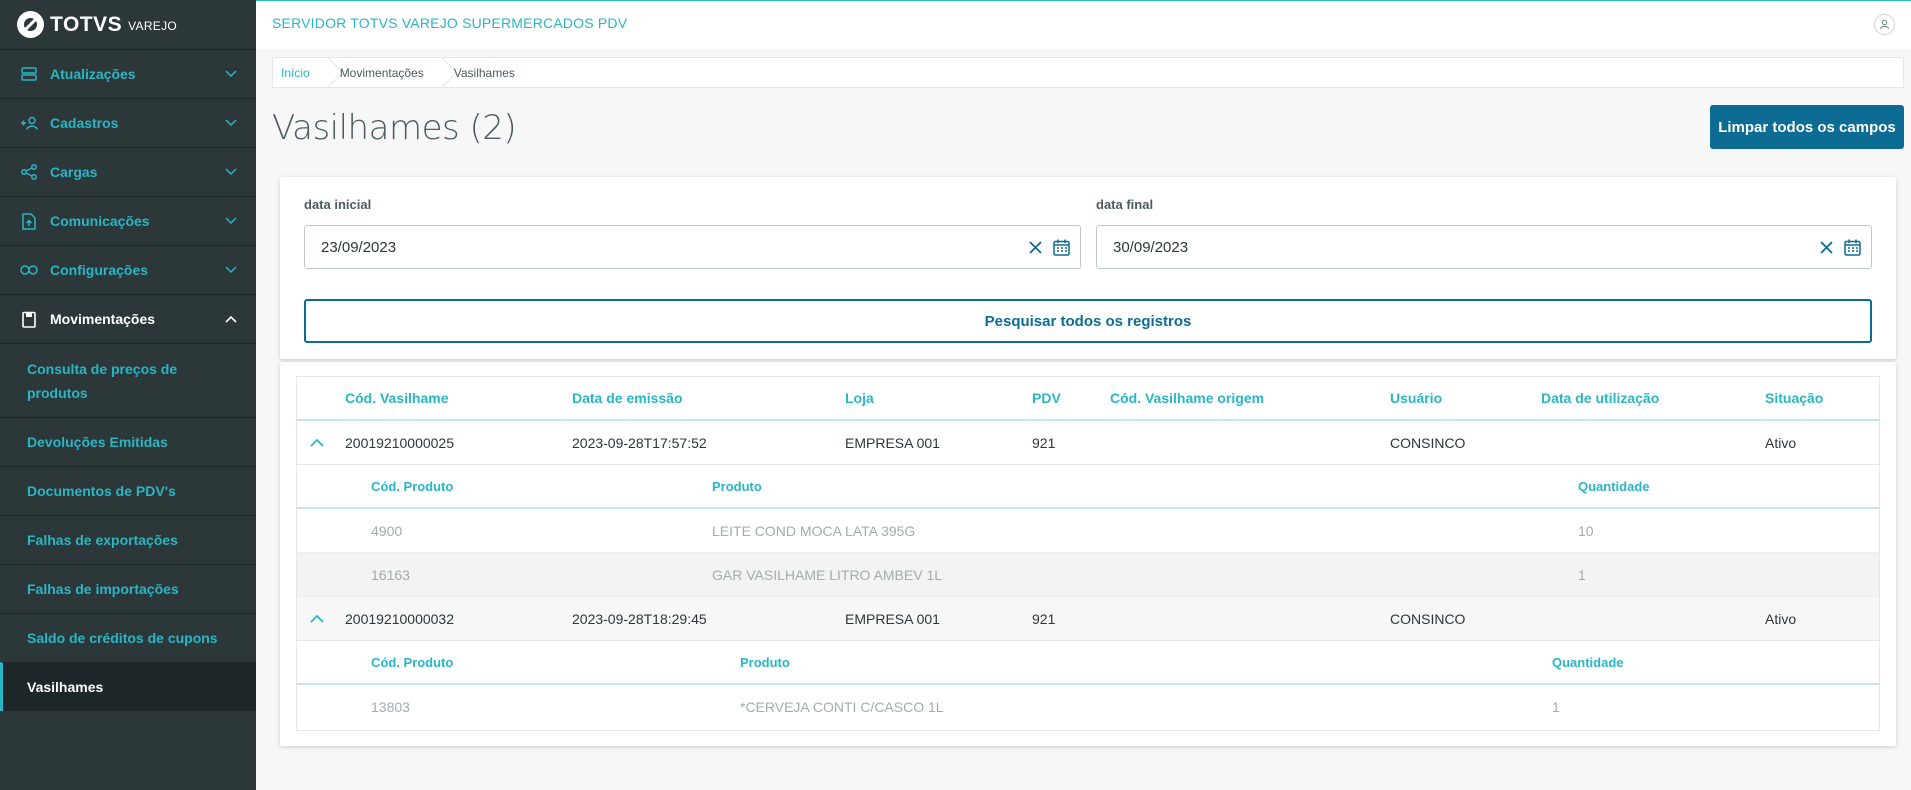 The height and width of the screenshot is (790, 1911). What do you see at coordinates (1586, 530) in the screenshot?
I see `cell-quantidade: 10` at bounding box center [1586, 530].